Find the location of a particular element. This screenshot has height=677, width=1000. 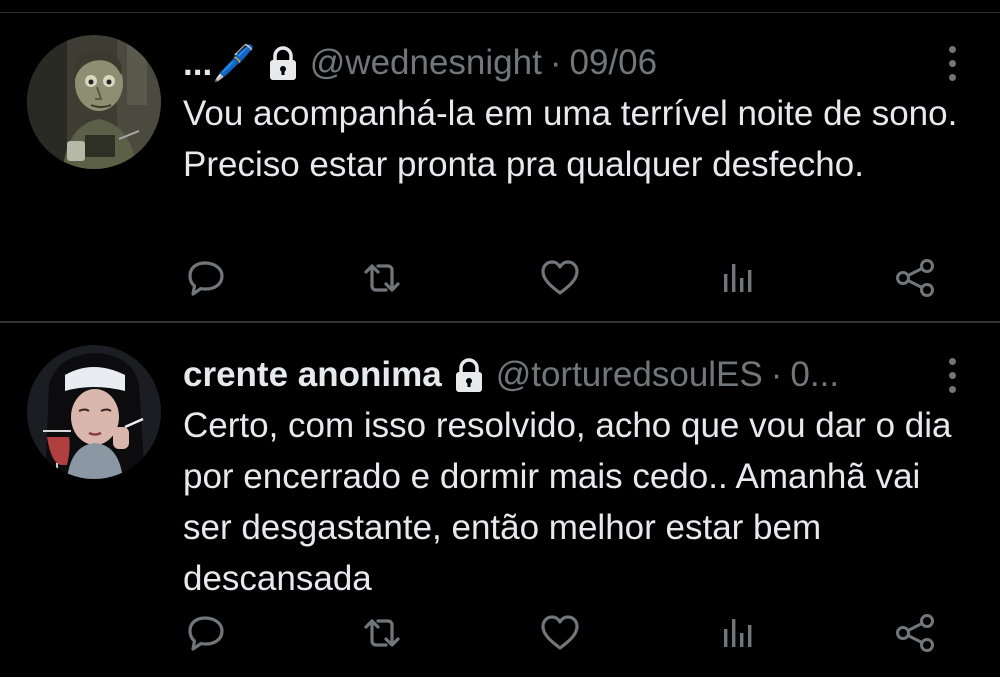

tweet-header: ...🖊️ @wednesnight · 09/06 is located at coordinates (561, 63).